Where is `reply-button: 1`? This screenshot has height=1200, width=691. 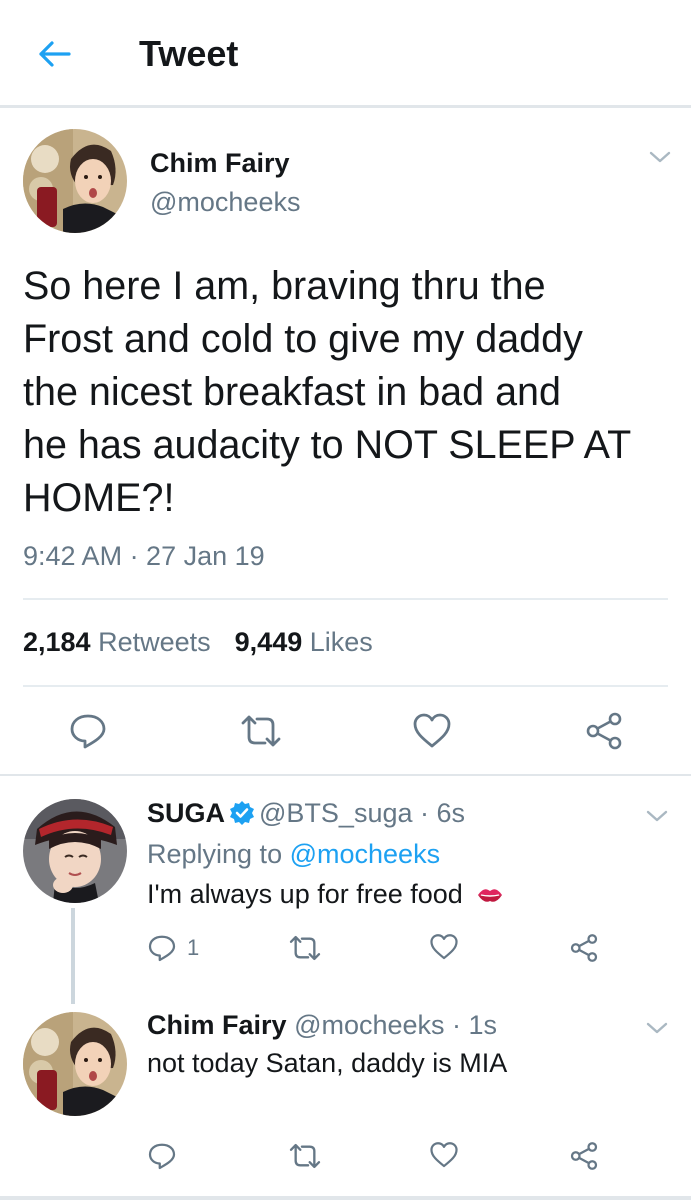 reply-button: 1 is located at coordinates (173, 948).